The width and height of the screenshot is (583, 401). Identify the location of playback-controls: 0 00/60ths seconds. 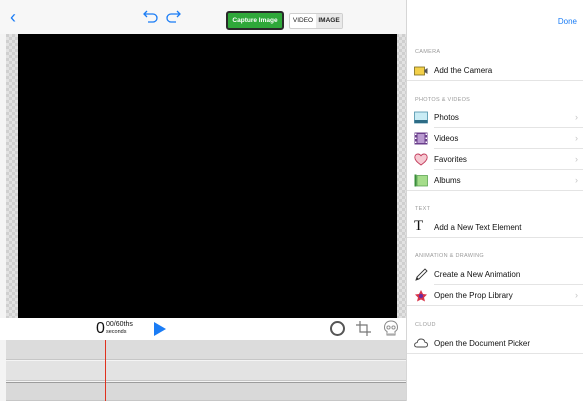
(203, 329).